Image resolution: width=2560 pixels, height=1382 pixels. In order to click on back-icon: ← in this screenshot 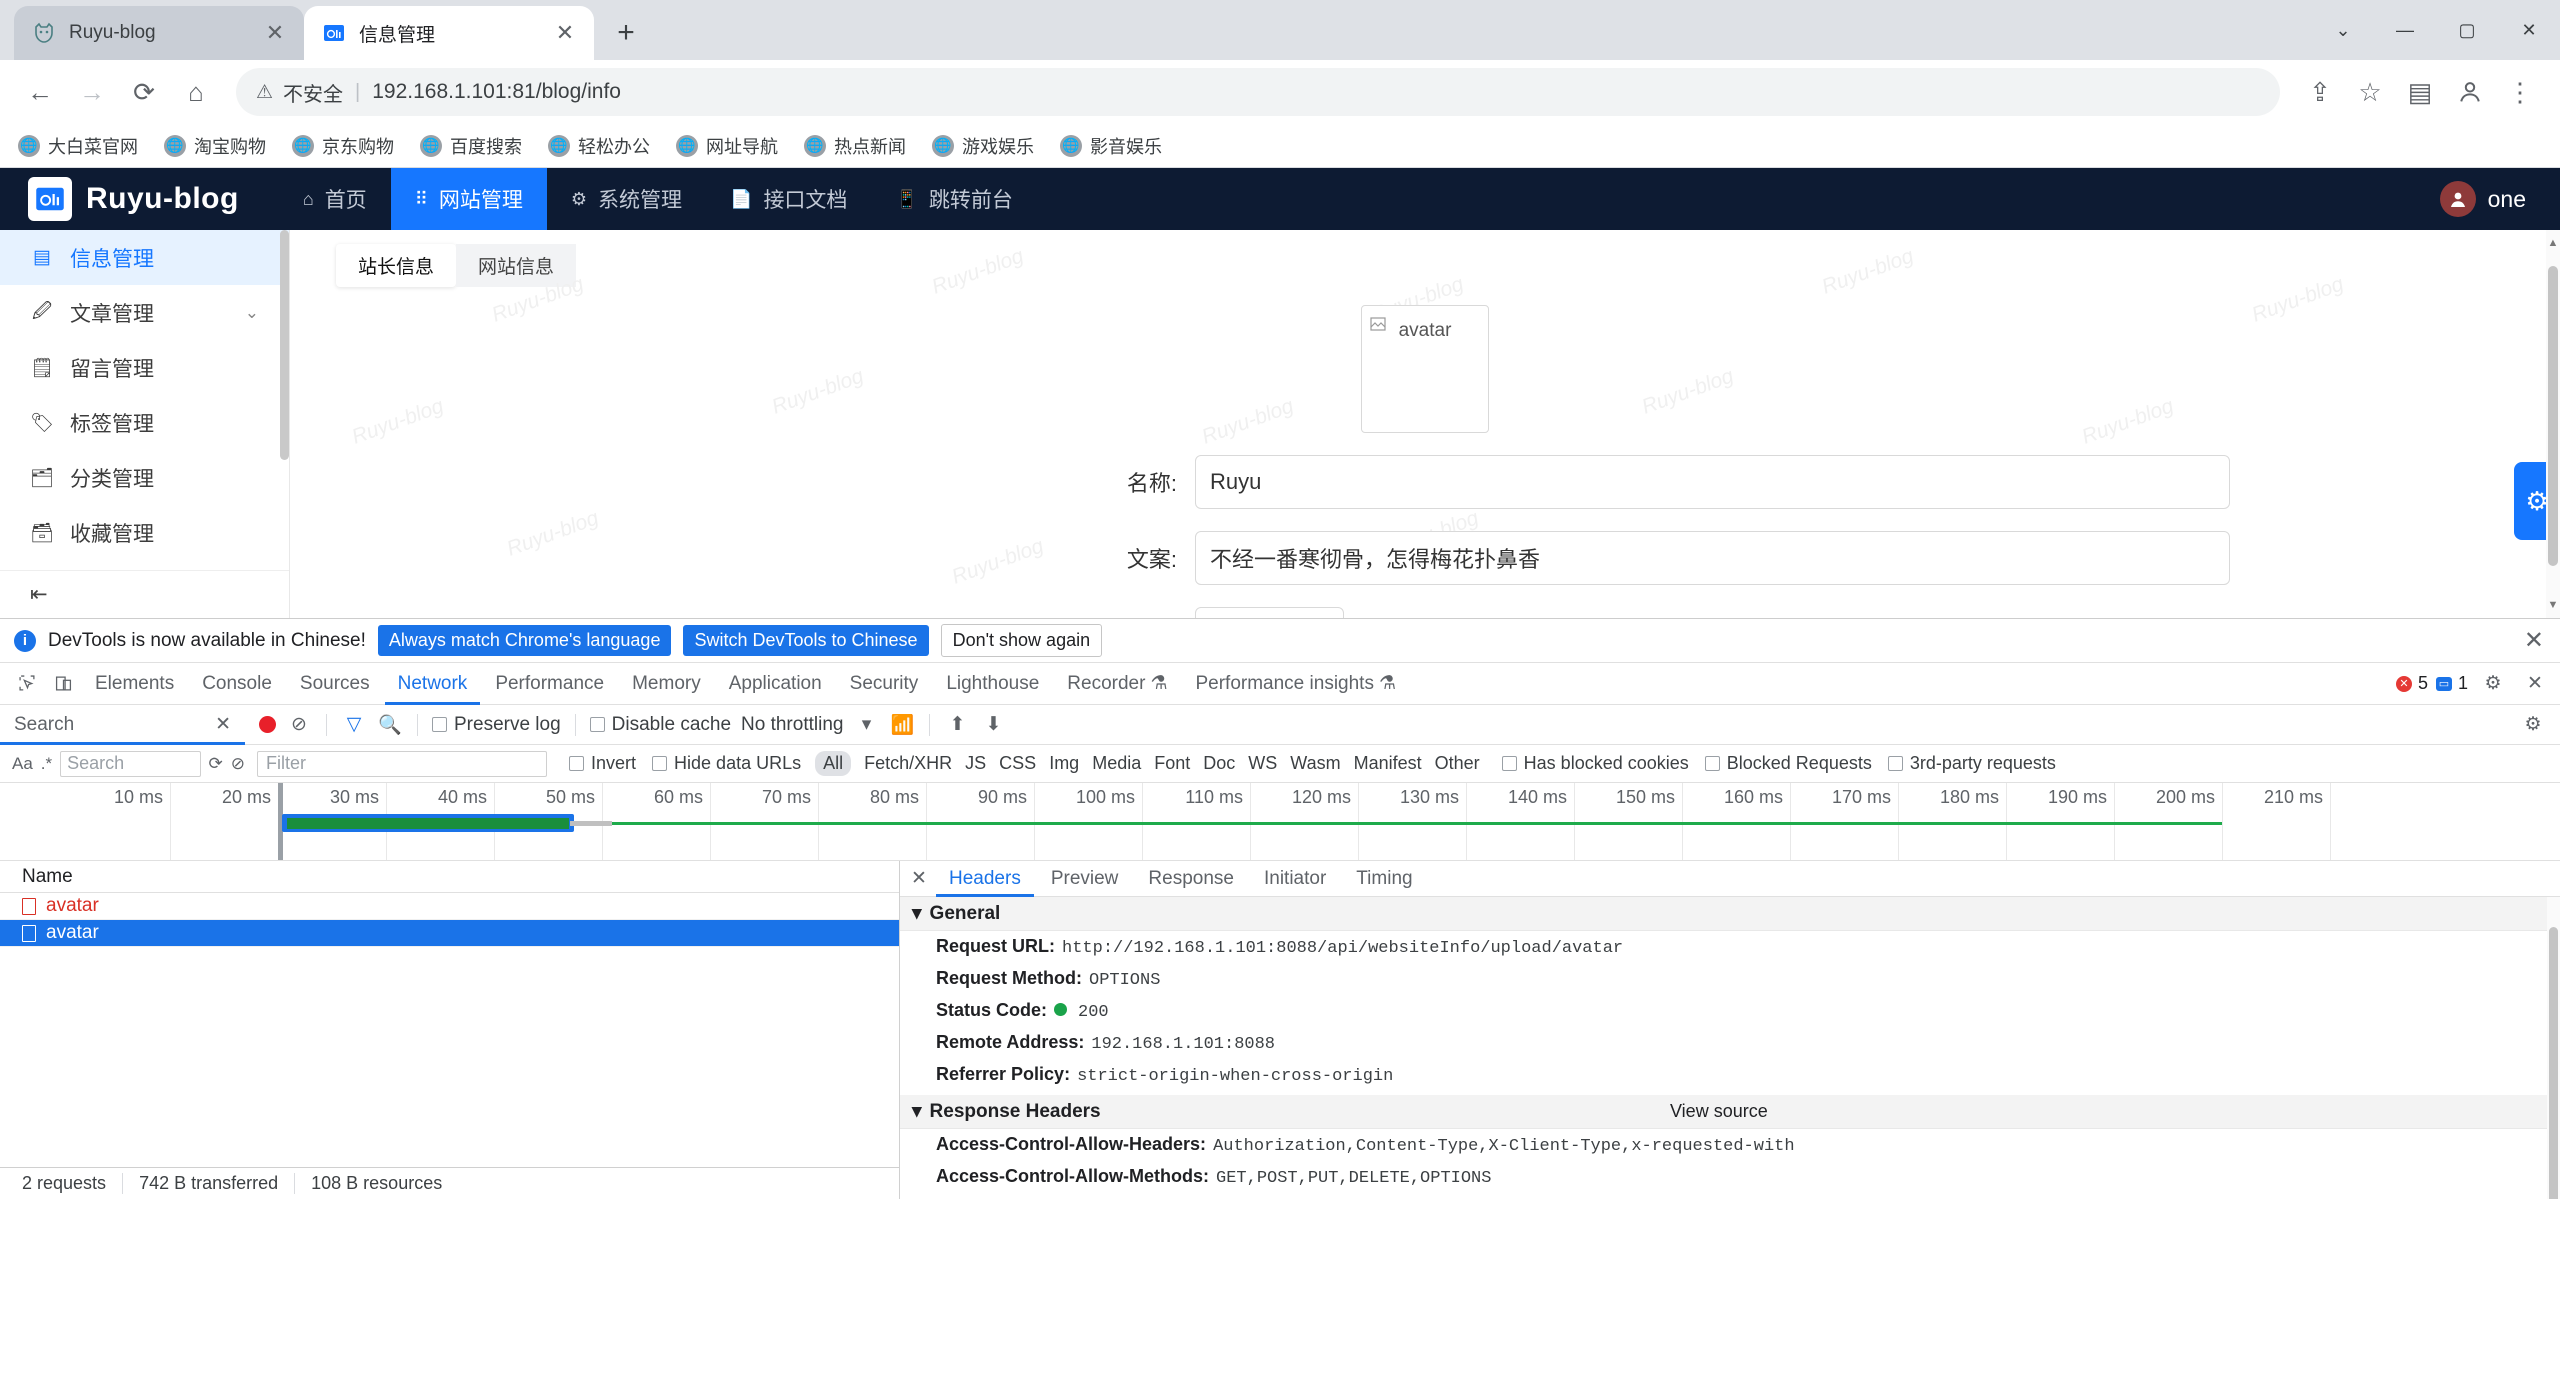, I will do `click(40, 92)`.